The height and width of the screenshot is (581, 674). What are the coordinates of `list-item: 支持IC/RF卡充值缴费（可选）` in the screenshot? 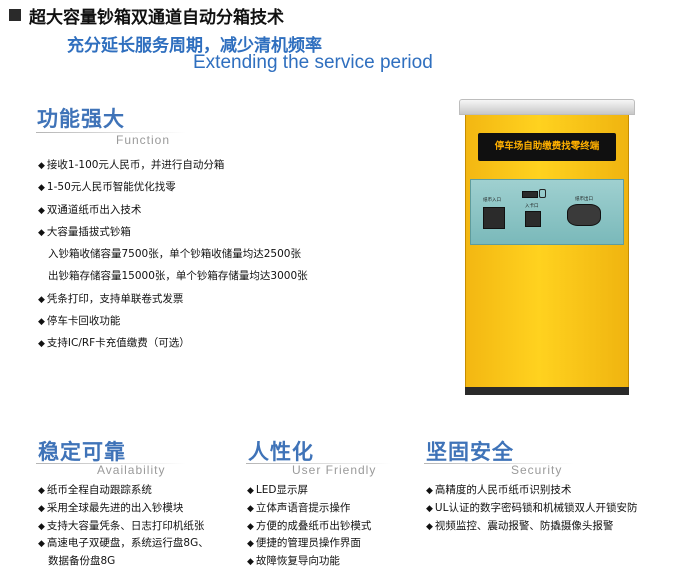 It's located at (173, 343).